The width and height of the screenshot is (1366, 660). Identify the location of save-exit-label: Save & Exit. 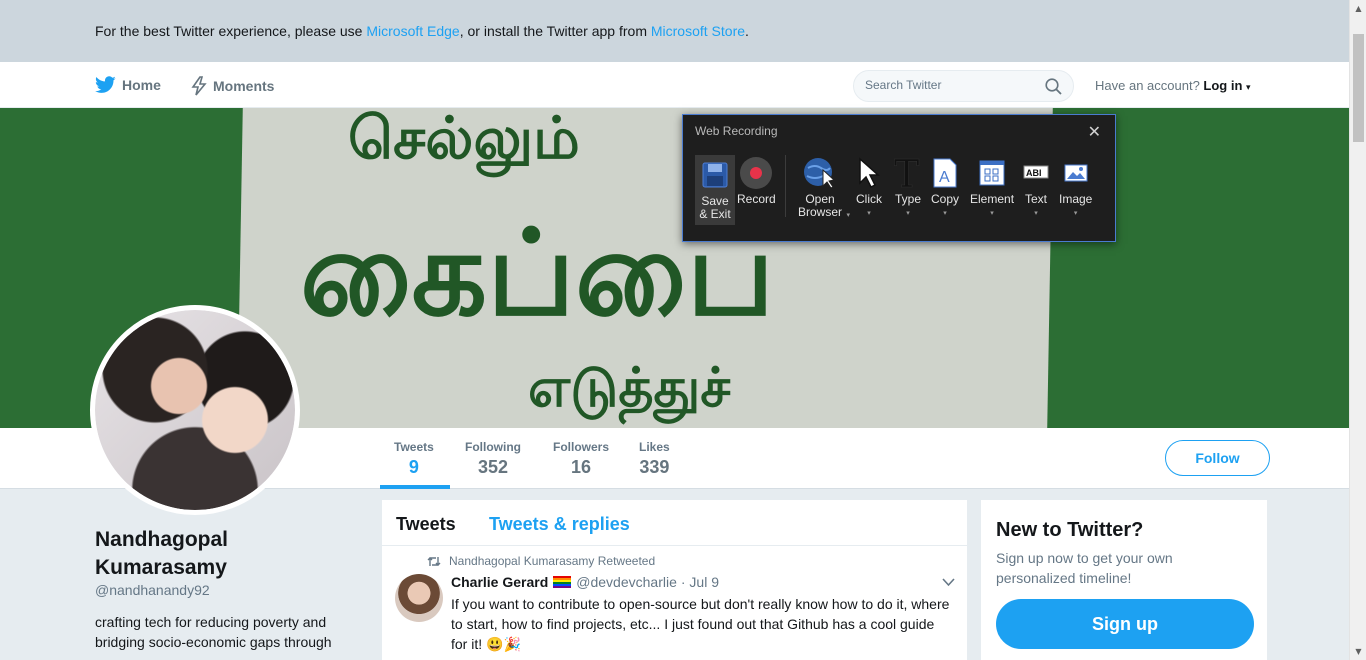
(715, 207).